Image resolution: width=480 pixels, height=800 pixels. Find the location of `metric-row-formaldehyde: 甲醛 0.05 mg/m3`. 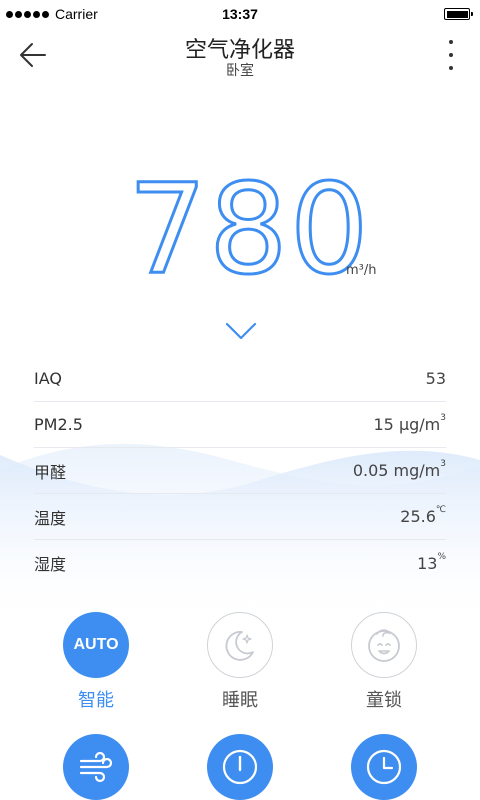

metric-row-formaldehyde: 甲醛 0.05 mg/m3 is located at coordinates (240, 471).